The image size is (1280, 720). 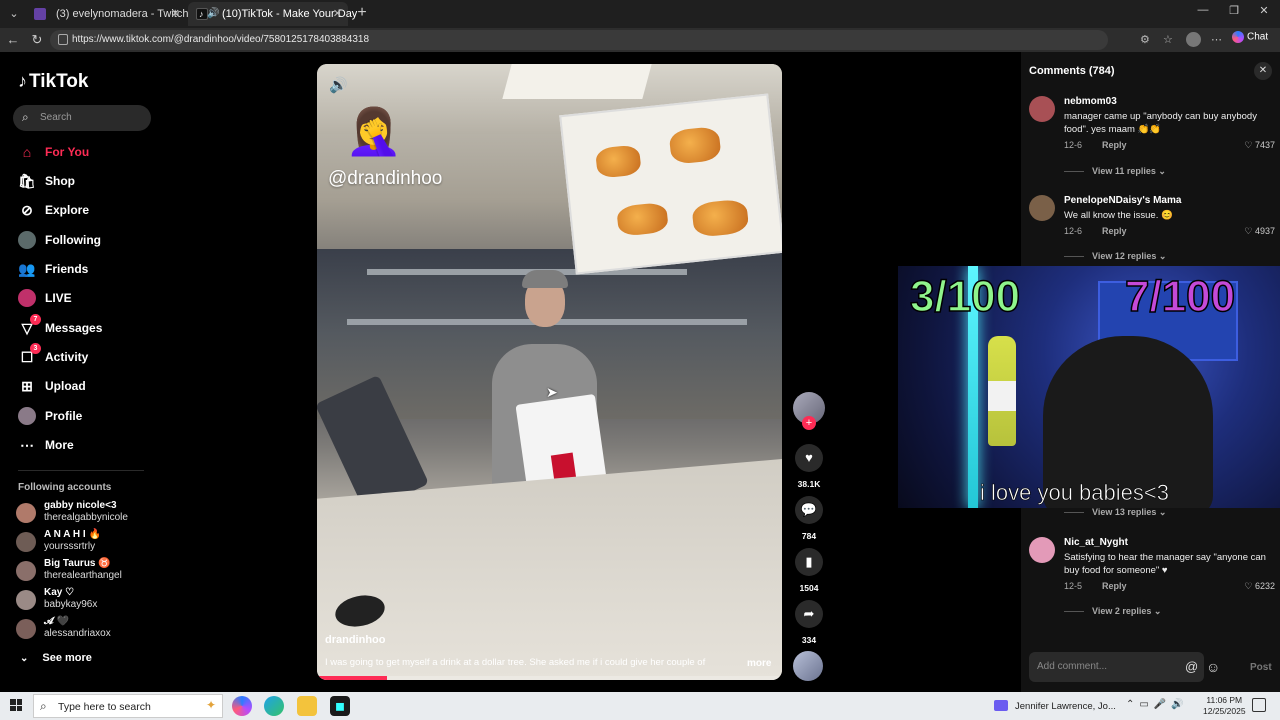 I want to click on account-handle: alessandriaxox, so click(x=77, y=633).